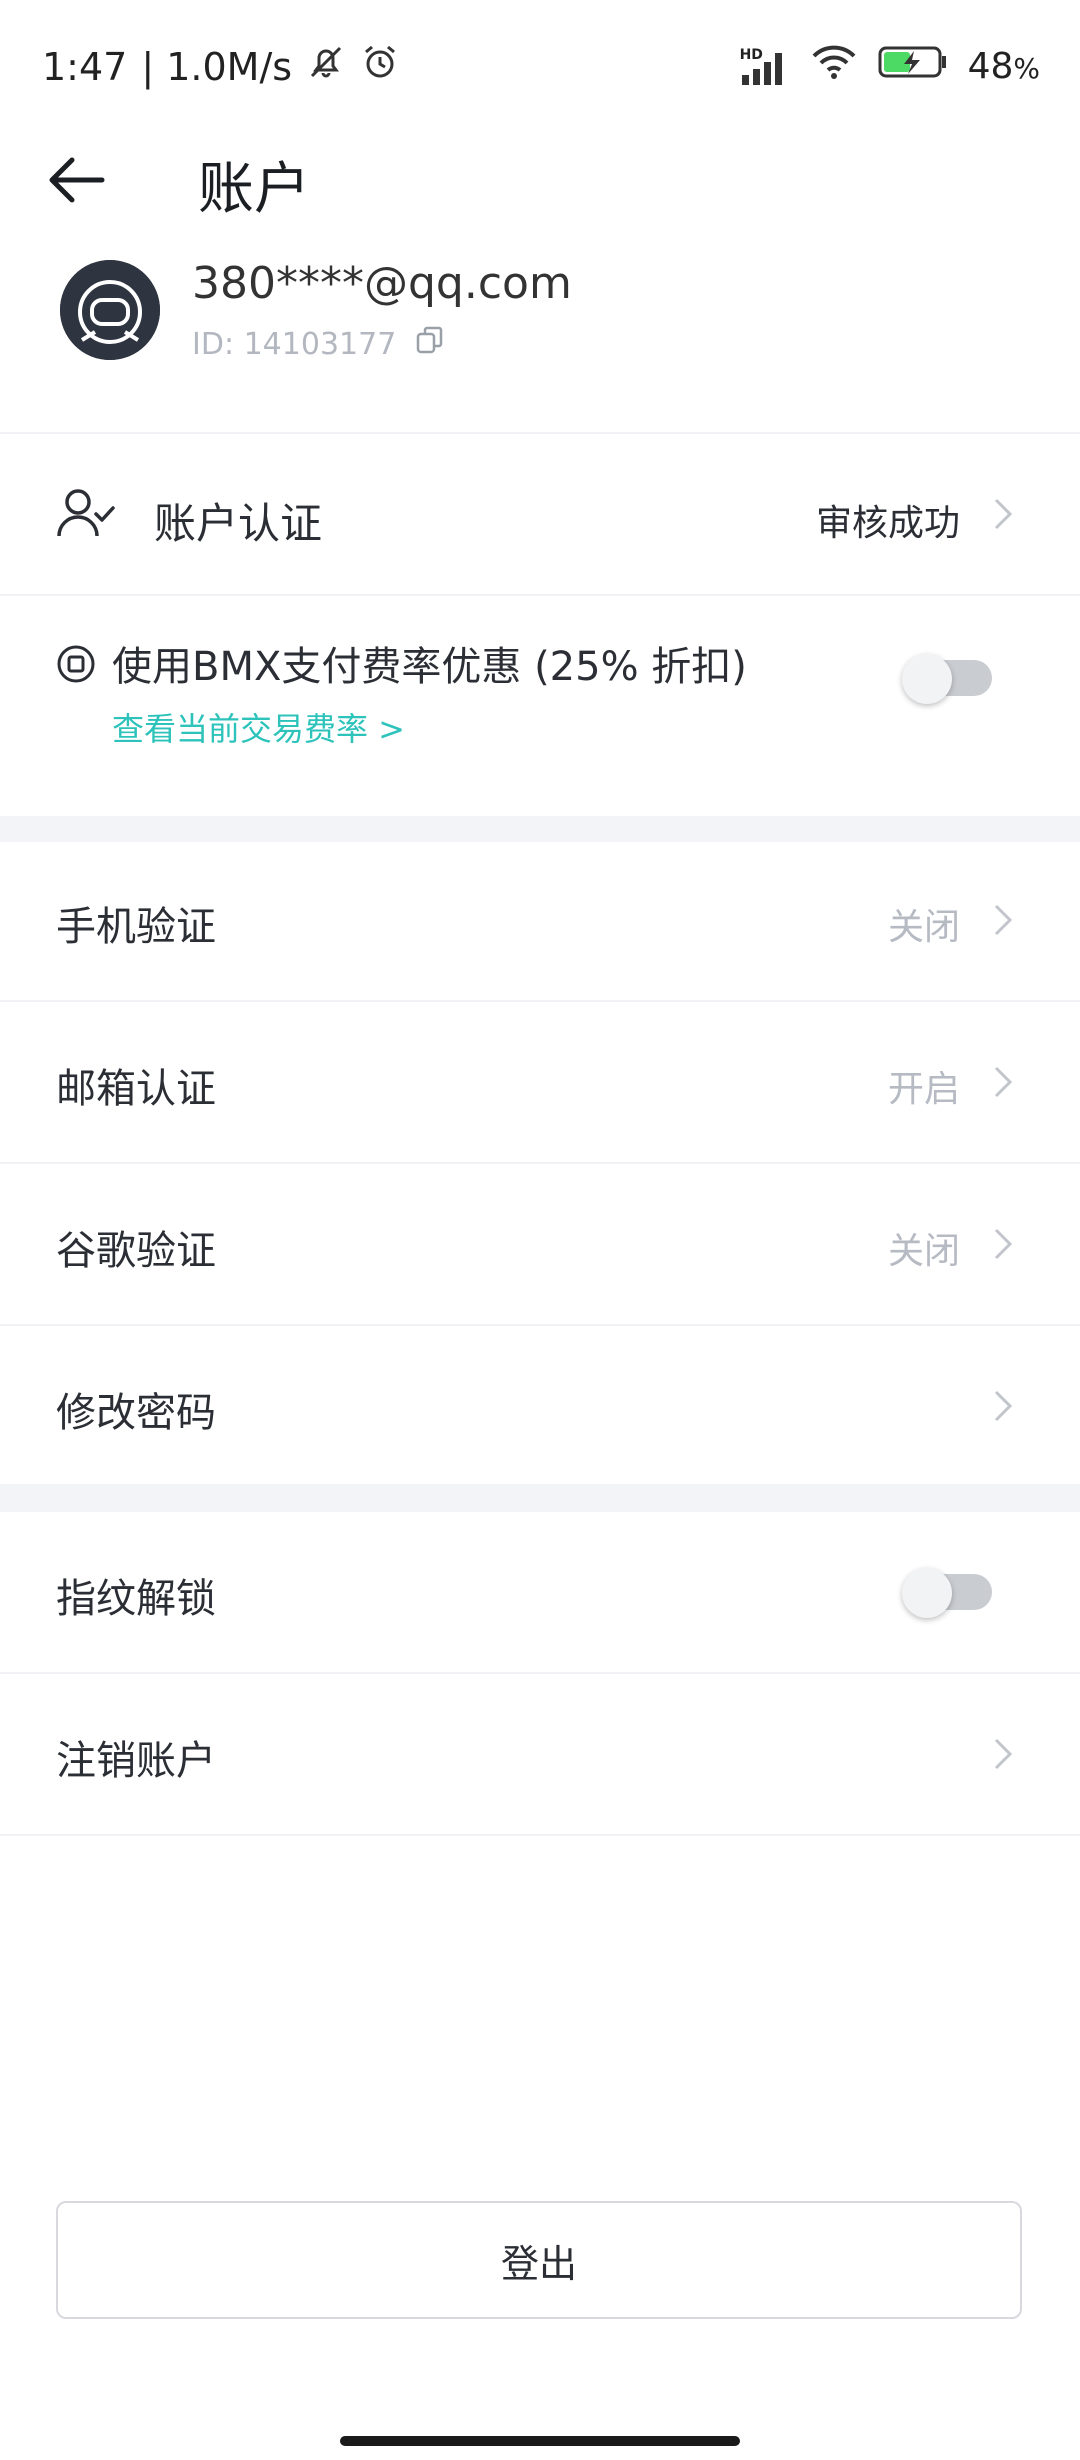  What do you see at coordinates (1003, 66) in the screenshot?
I see `battery-level: 48%` at bounding box center [1003, 66].